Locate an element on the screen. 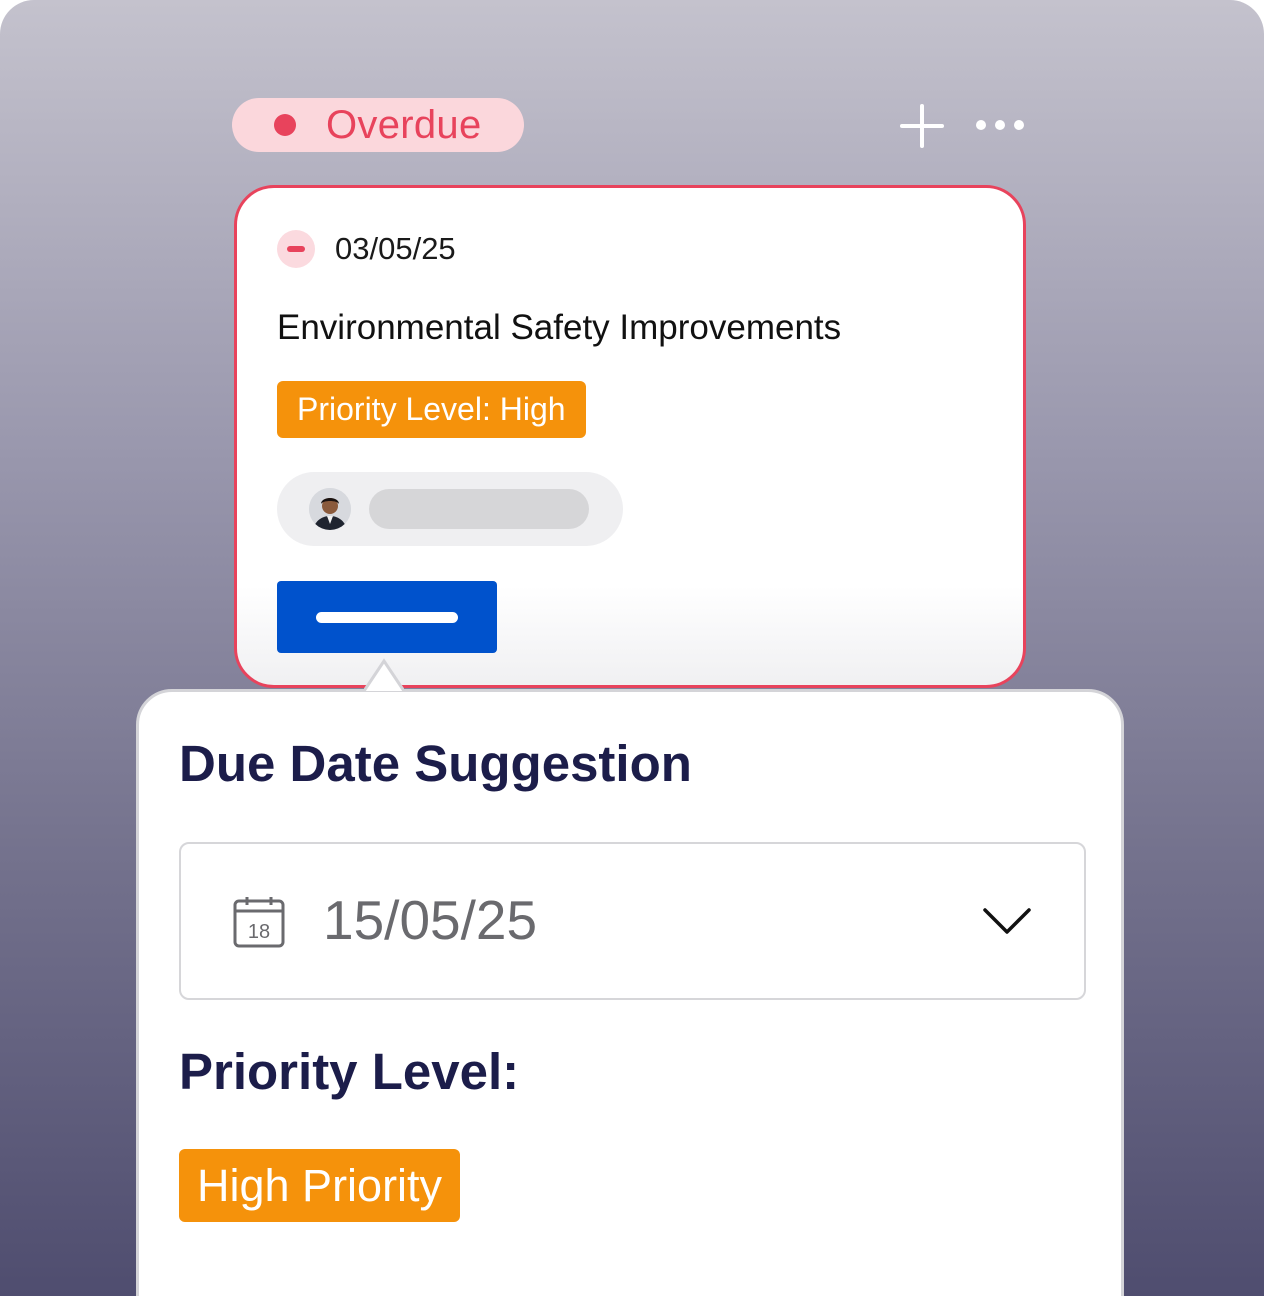 The height and width of the screenshot is (1296, 1264). due-date-value: 15/05/25 is located at coordinates (430, 920).